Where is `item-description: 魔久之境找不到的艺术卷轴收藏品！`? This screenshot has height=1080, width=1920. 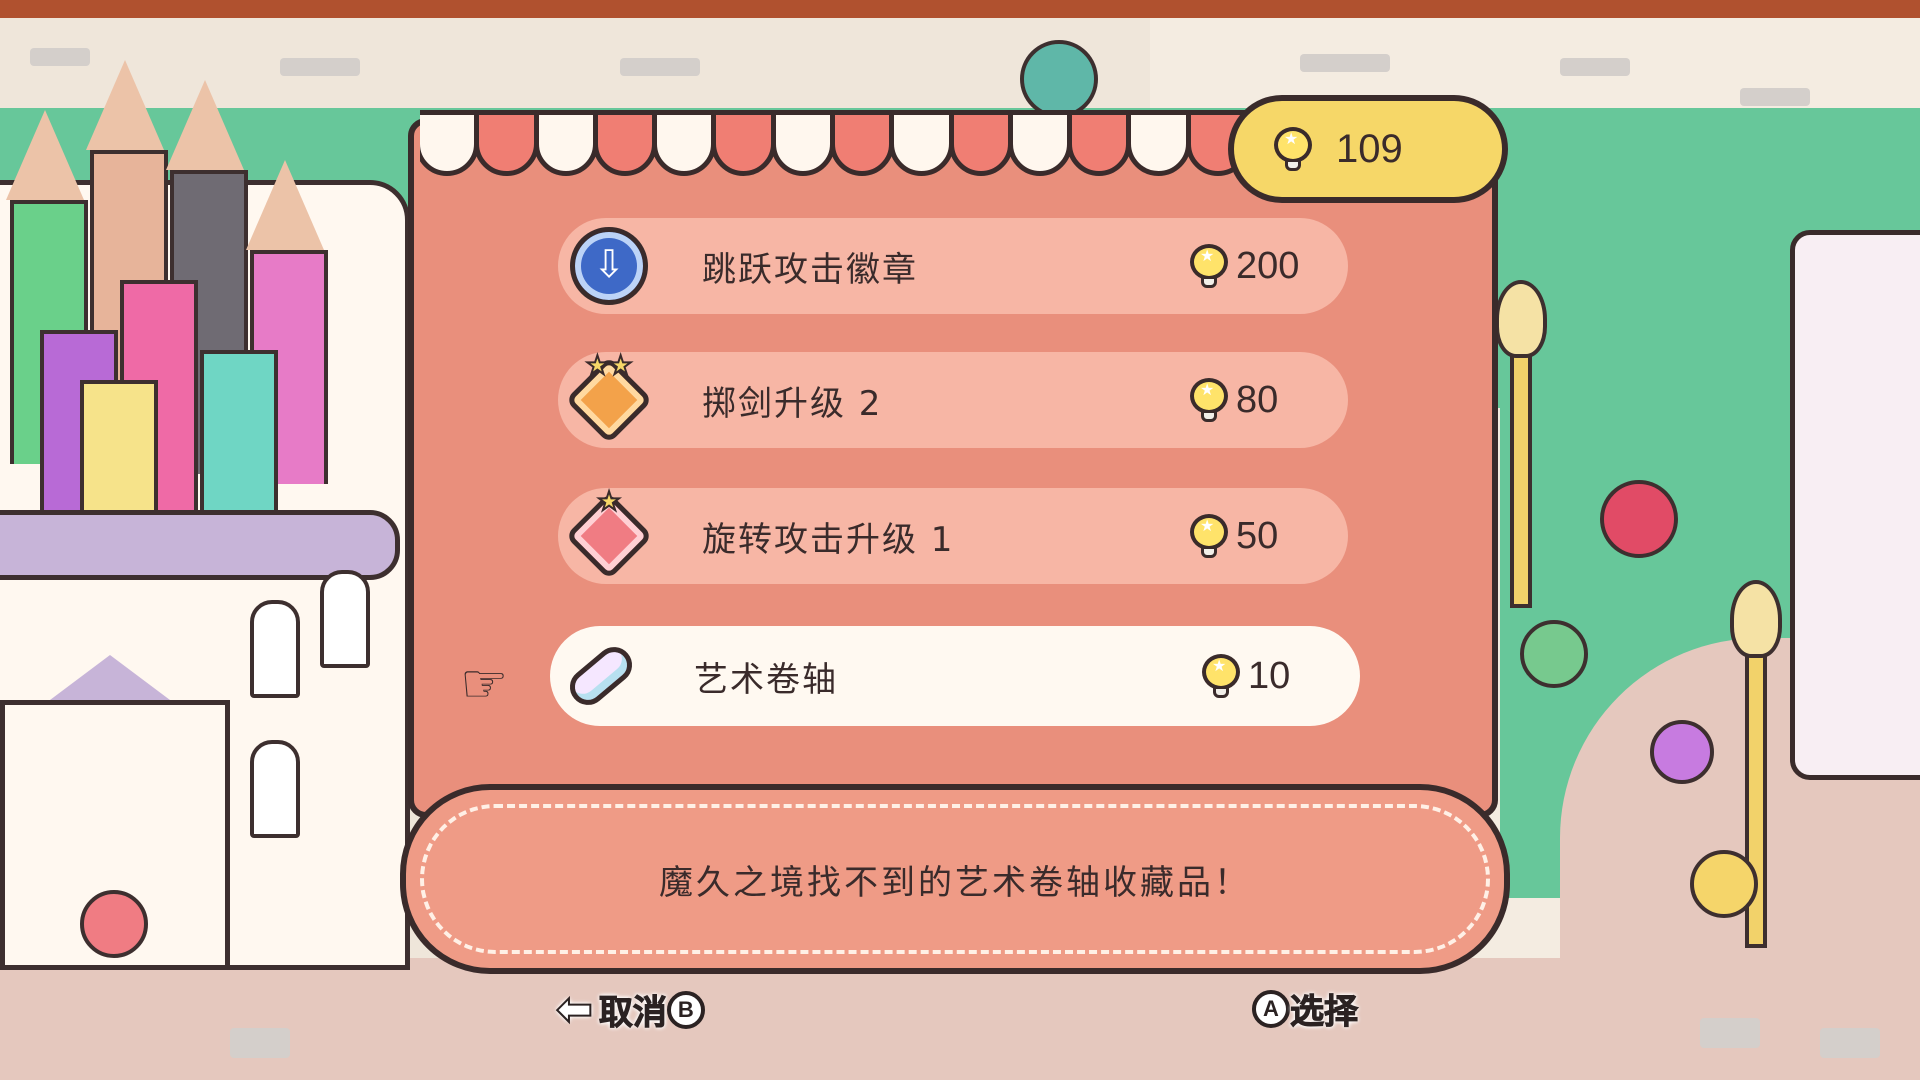
item-description: 魔久之境找不到的艺术卷轴收藏品！ is located at coordinates (955, 882).